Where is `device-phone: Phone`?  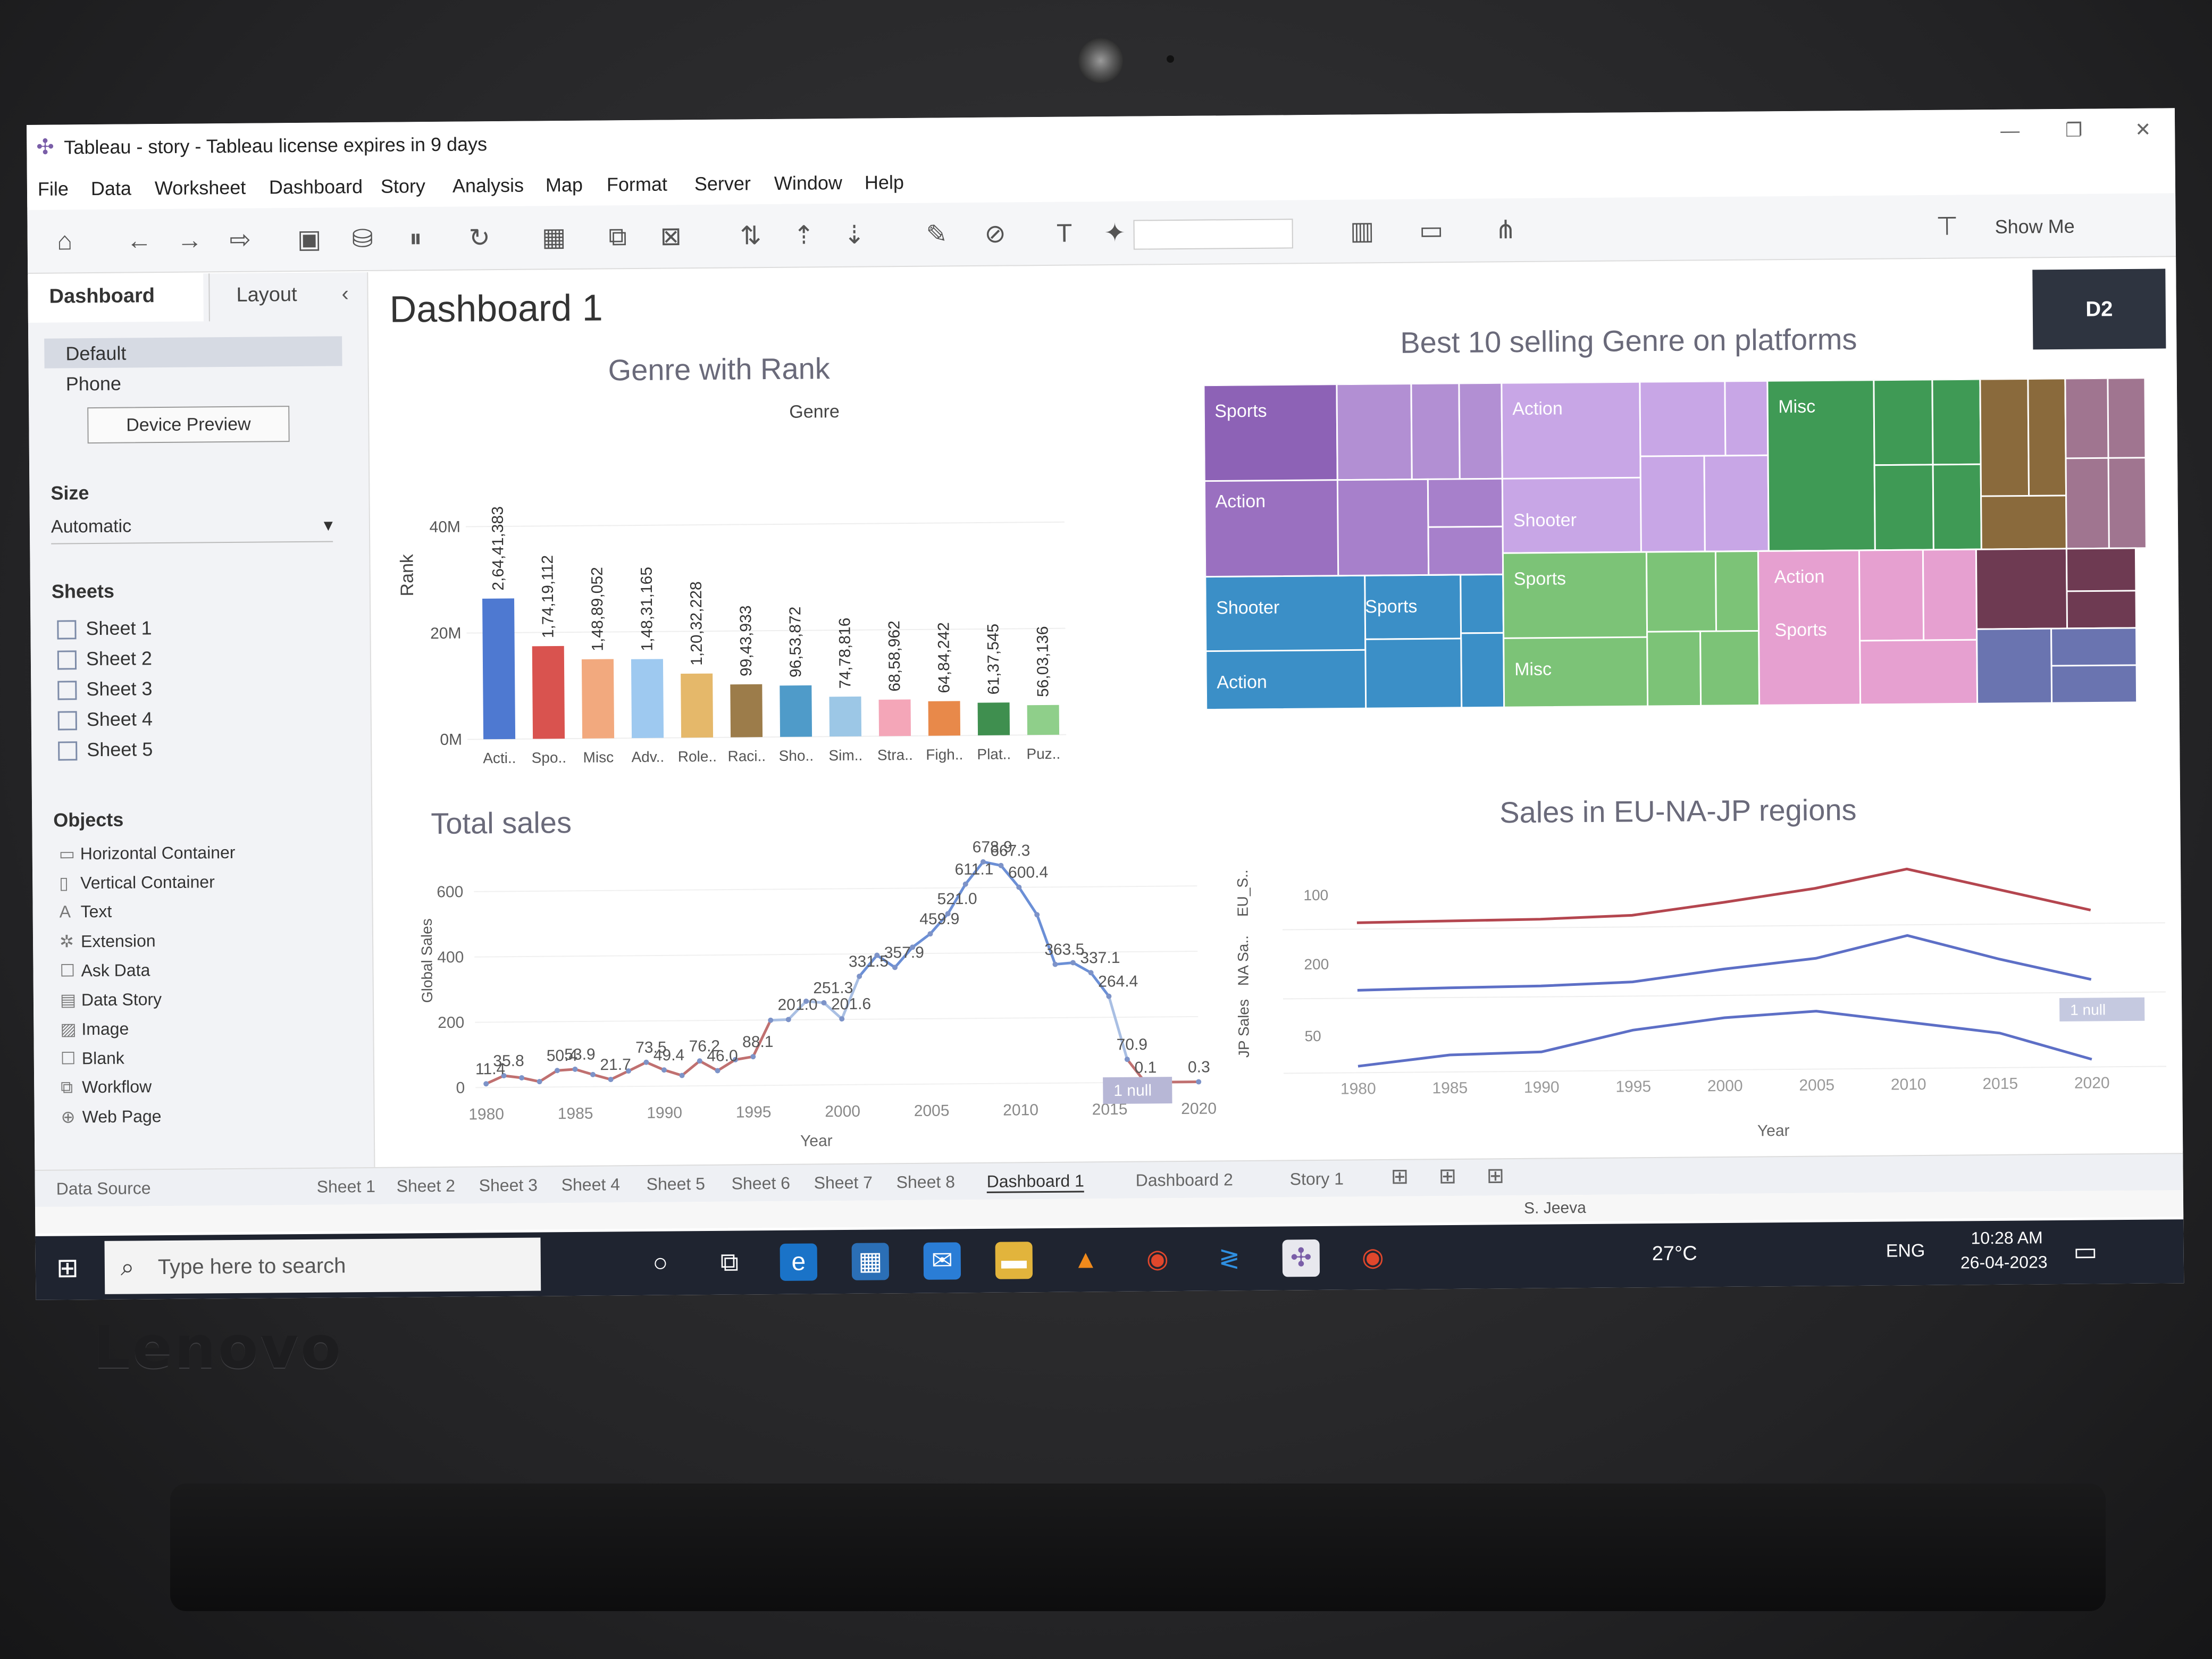
device-phone: Phone is located at coordinates (93, 384).